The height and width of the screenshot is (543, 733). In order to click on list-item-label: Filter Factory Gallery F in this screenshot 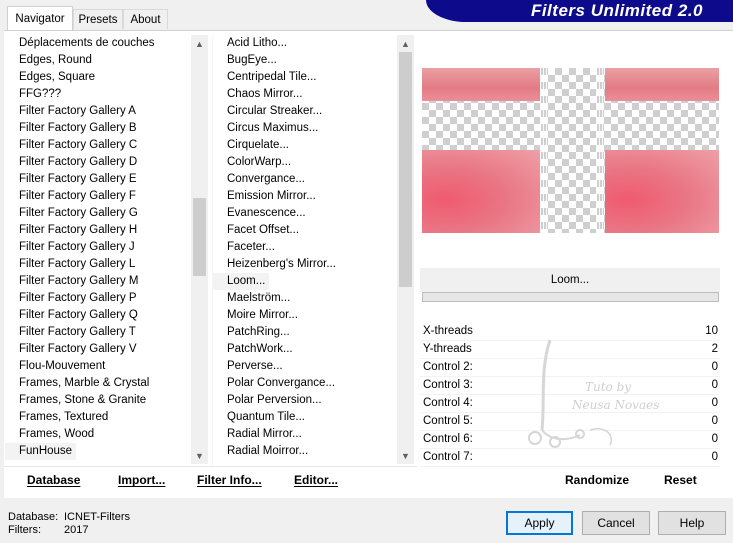, I will do `click(77, 196)`.